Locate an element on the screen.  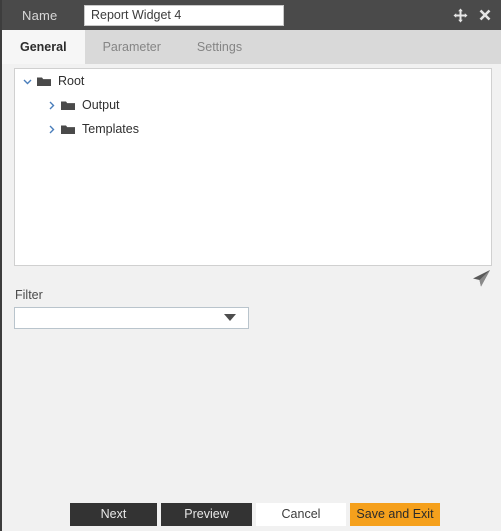
tab-bar: General Parameter Settings is located at coordinates (251, 47).